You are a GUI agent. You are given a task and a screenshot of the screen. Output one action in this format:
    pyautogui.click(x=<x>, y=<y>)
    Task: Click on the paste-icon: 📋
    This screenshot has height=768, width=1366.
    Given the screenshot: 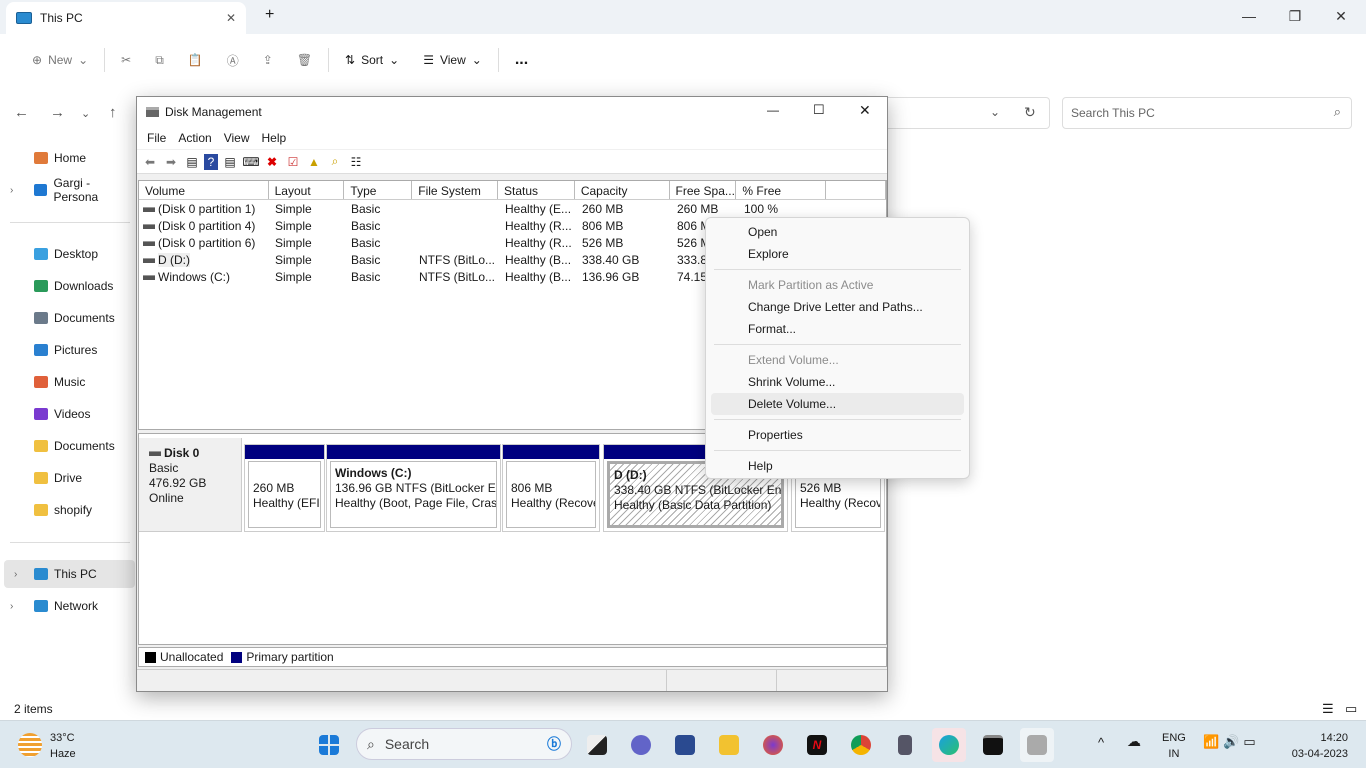 What is the action you would take?
    pyautogui.click(x=195, y=60)
    